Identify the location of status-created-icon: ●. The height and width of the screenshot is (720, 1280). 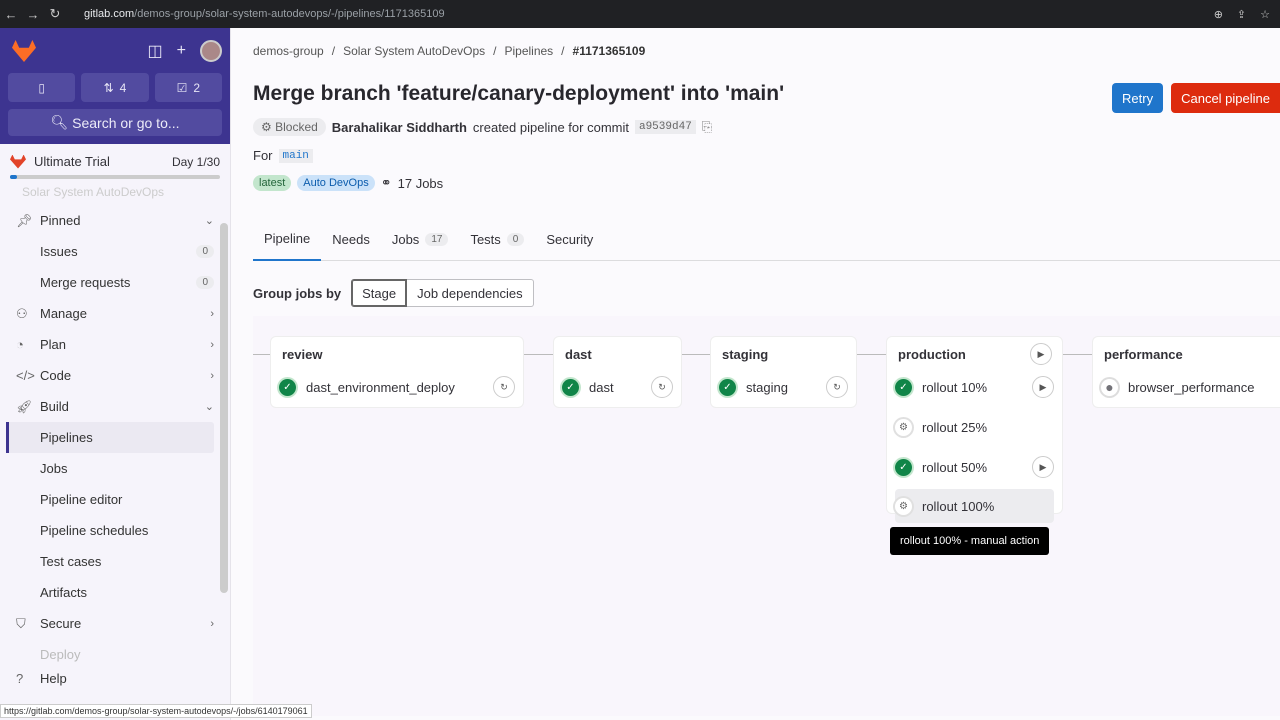
(1109, 387).